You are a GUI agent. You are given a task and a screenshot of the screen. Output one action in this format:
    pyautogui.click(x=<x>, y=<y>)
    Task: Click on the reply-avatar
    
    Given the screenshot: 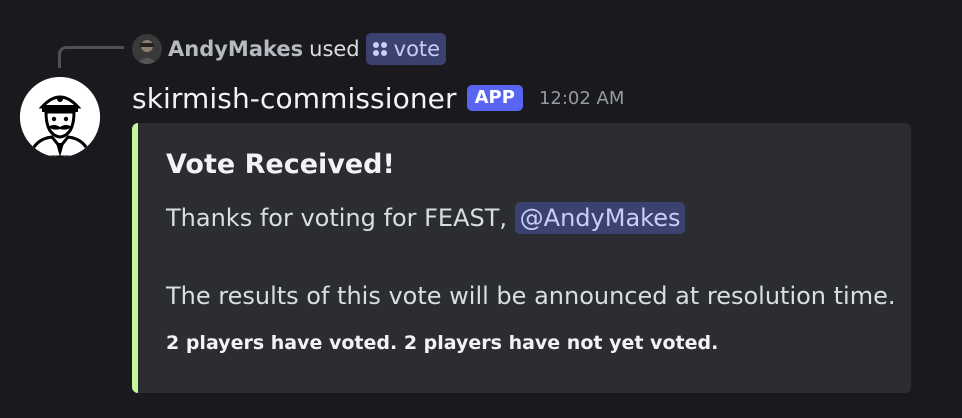 What is the action you would take?
    pyautogui.click(x=147, y=49)
    